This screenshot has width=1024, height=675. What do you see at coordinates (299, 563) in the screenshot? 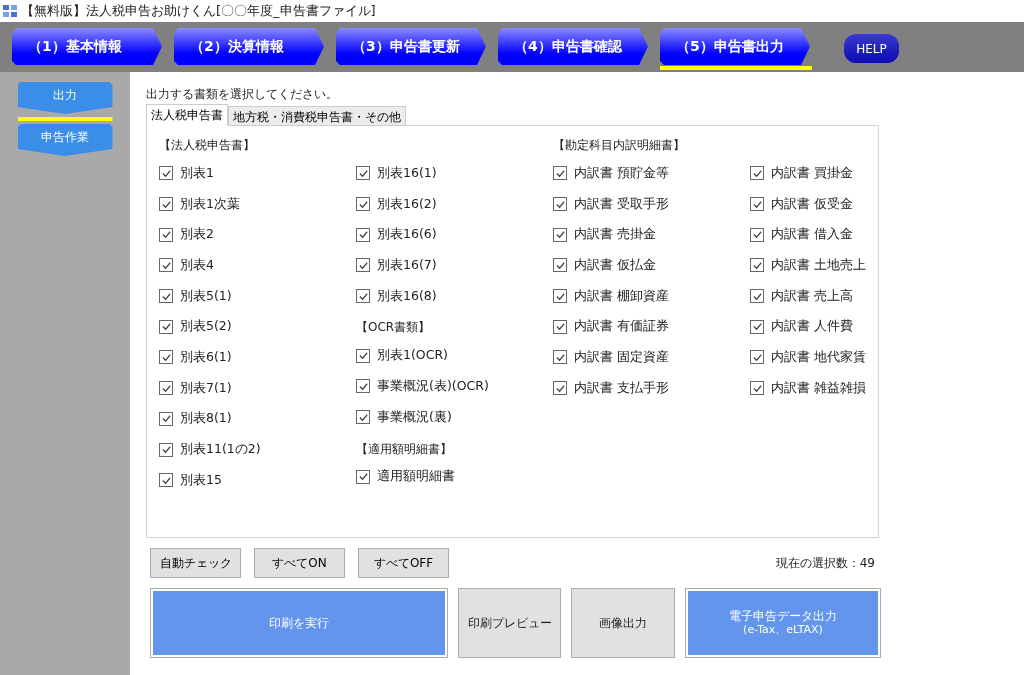
I see `action-button: すべてON` at bounding box center [299, 563].